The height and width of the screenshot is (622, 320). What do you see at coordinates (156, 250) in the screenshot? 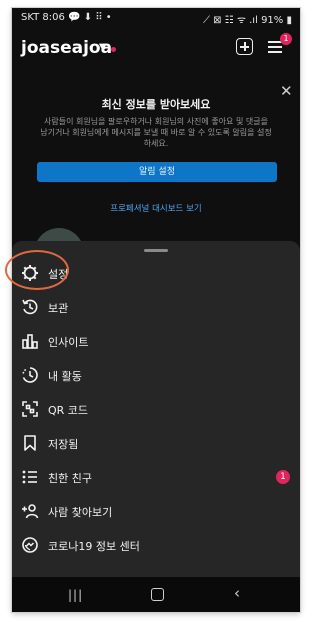
I see `sheet-drag-handle` at bounding box center [156, 250].